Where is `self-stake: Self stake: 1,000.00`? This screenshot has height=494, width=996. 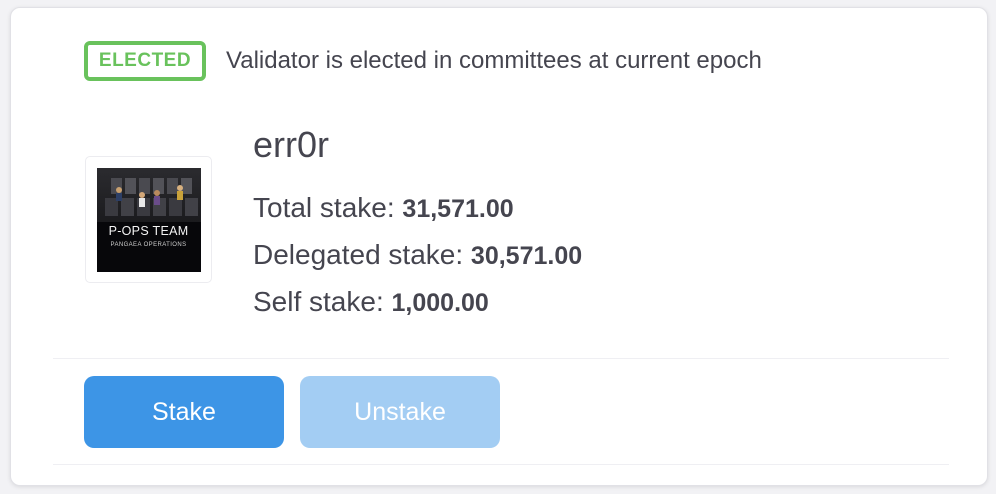
self-stake: Self stake: 1,000.00 is located at coordinates (371, 302).